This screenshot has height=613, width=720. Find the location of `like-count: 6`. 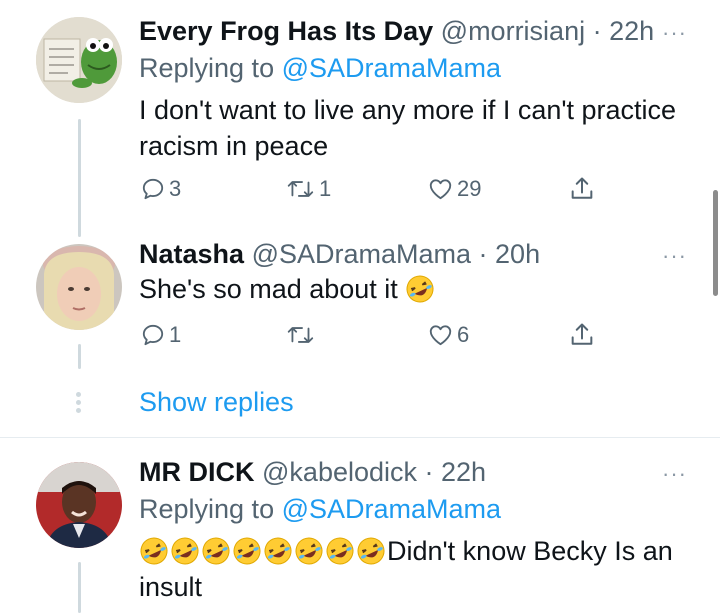

like-count: 6 is located at coordinates (463, 334).